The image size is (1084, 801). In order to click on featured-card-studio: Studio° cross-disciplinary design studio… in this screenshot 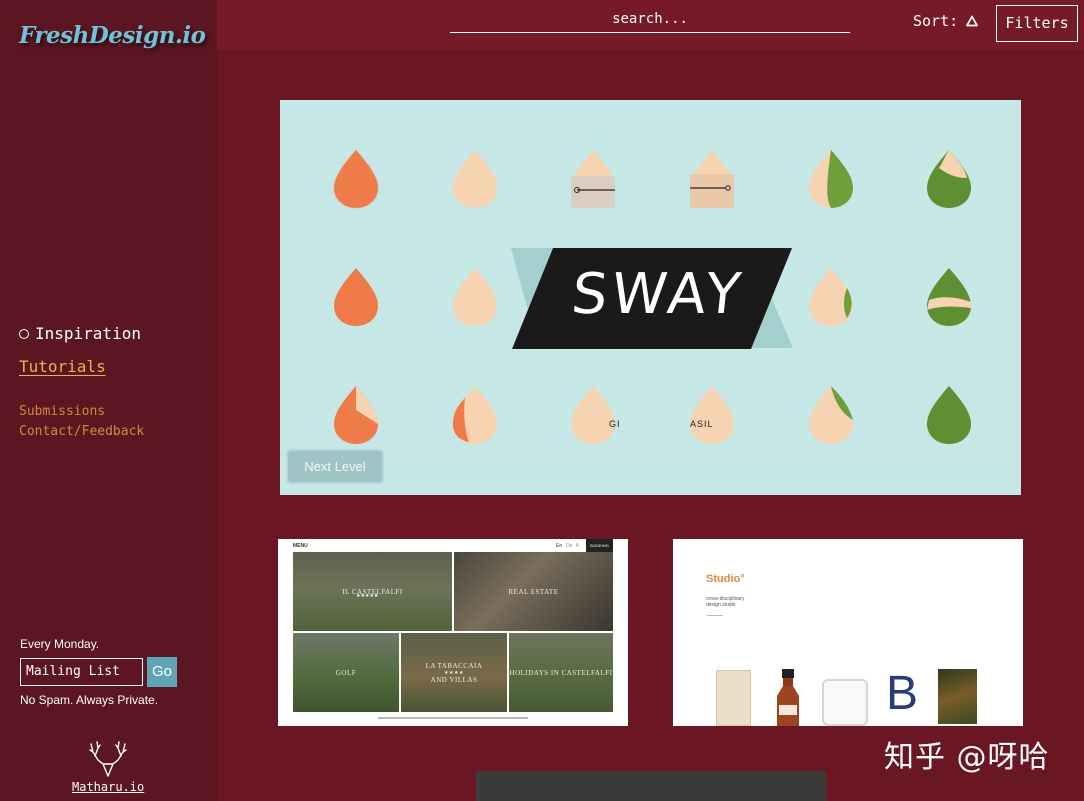, I will do `click(848, 632)`.